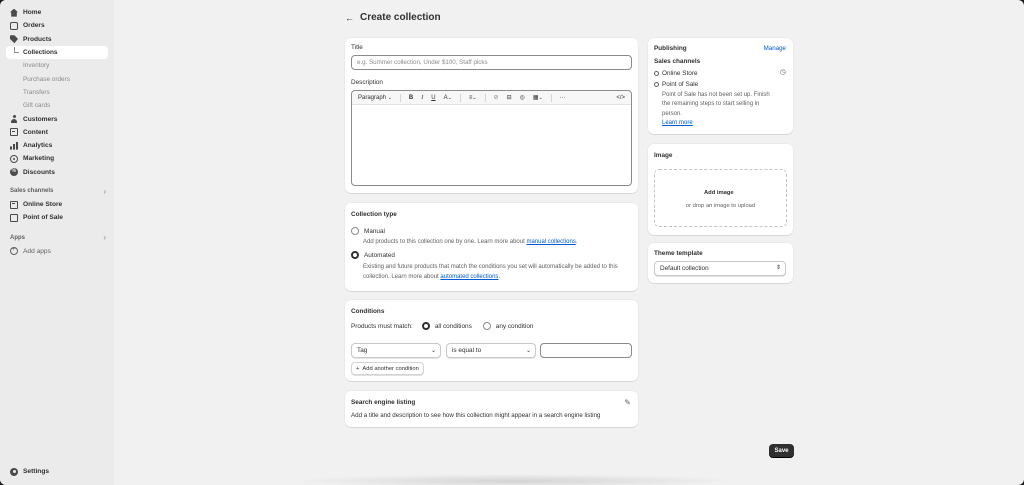 This screenshot has width=1024, height=485. I want to click on condition-field-select: Tag ⌄, so click(396, 350).